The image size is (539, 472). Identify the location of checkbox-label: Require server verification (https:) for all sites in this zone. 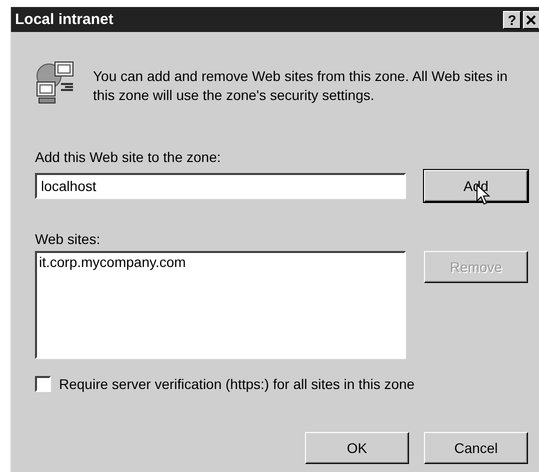
(237, 384).